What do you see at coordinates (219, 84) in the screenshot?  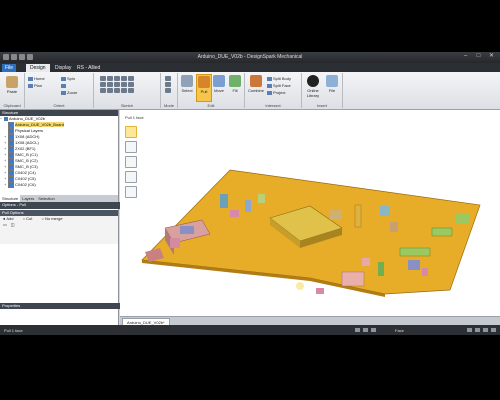 I see `move-button: Move` at bounding box center [219, 84].